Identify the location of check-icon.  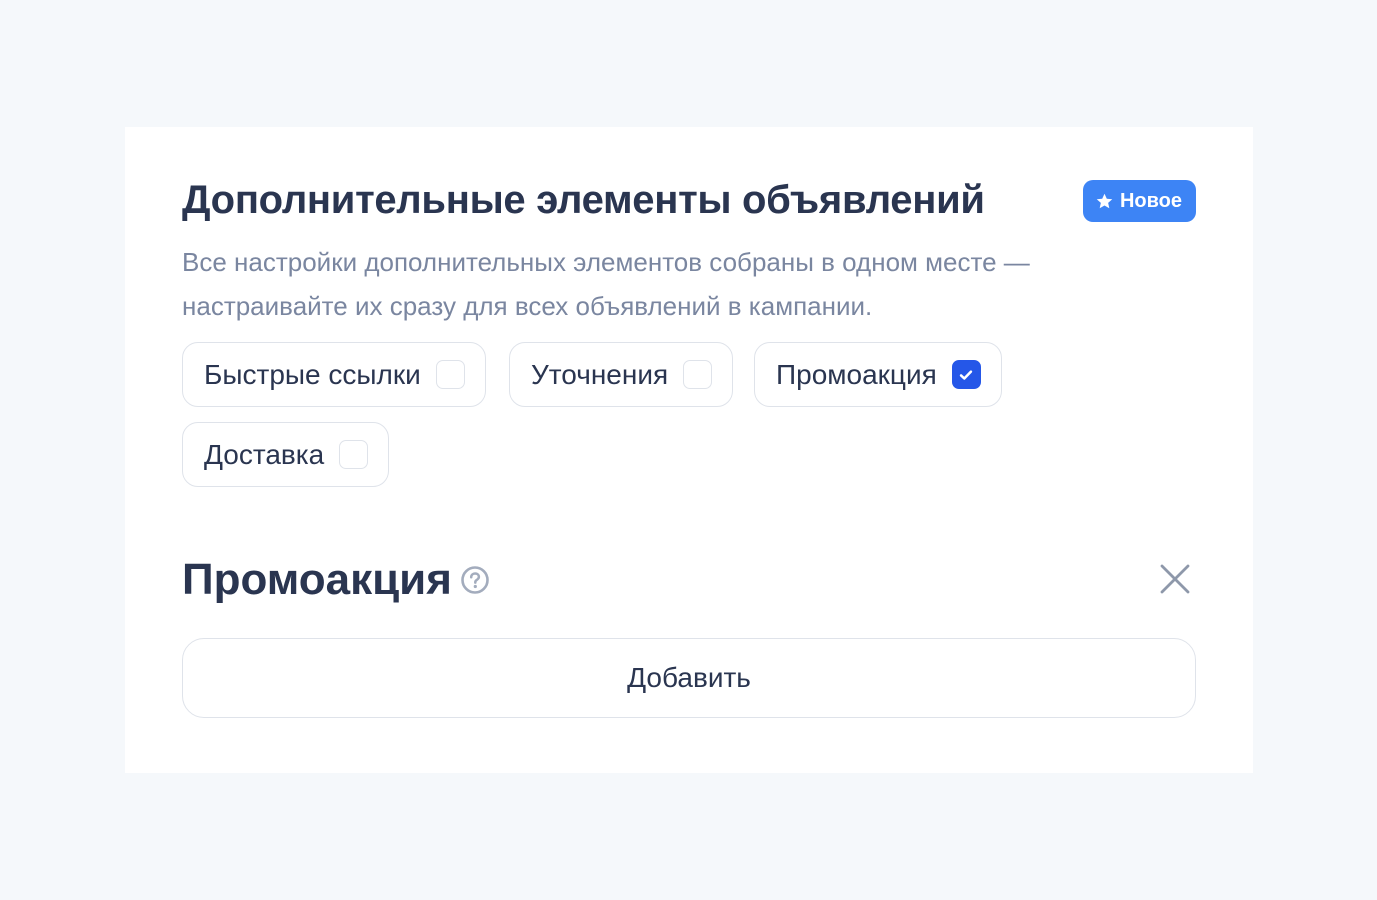
(966, 374).